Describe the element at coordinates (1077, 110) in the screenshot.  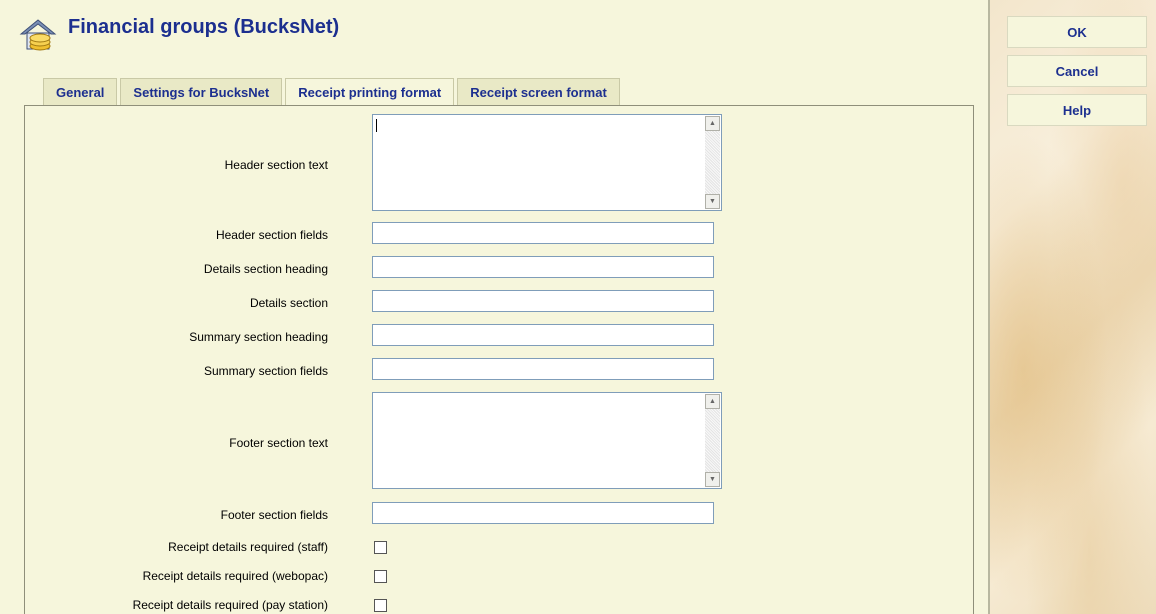
I see `help-button: Help` at that location.